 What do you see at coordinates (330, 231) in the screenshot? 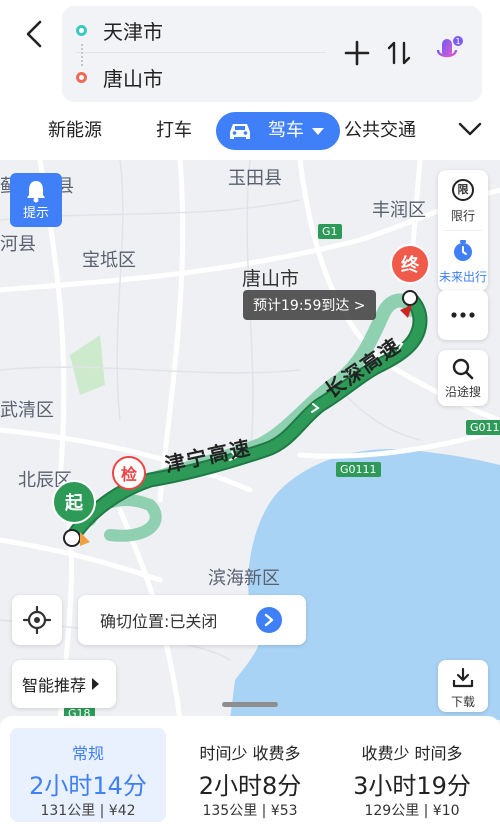
I see `road-shield-g1: G1` at bounding box center [330, 231].